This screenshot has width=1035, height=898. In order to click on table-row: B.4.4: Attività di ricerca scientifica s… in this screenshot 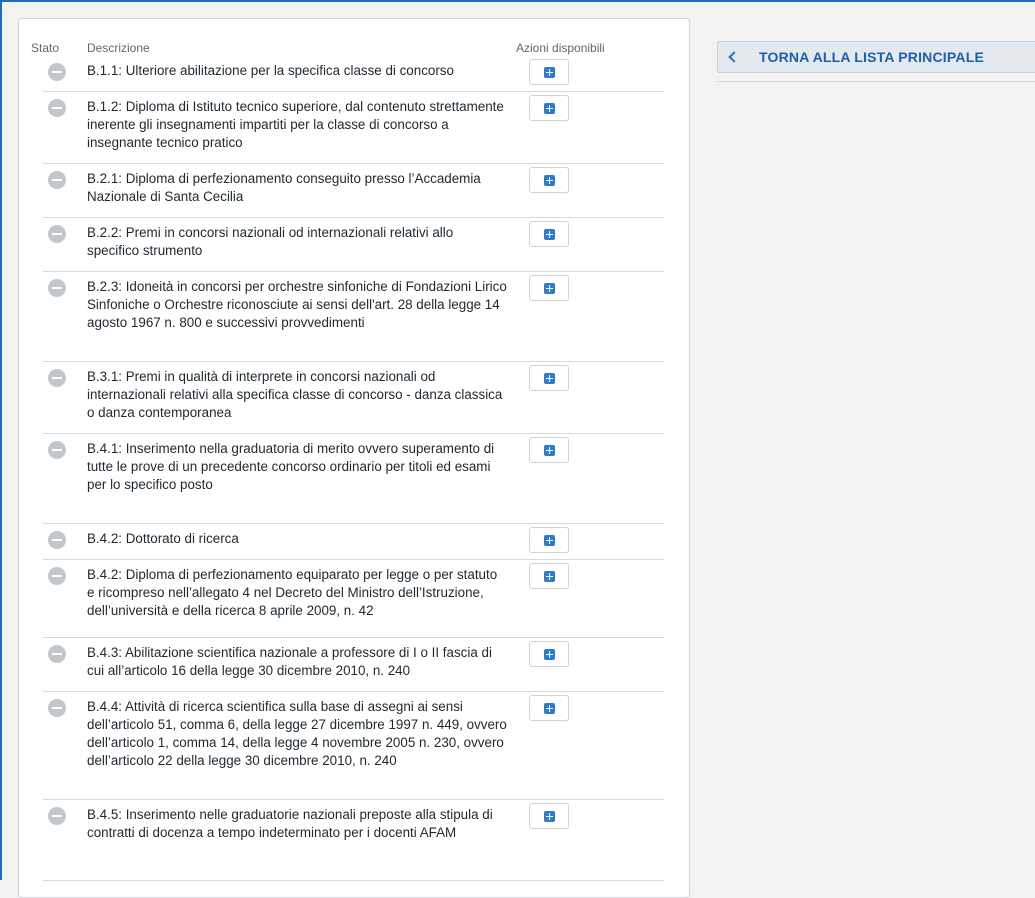, I will do `click(353, 746)`.